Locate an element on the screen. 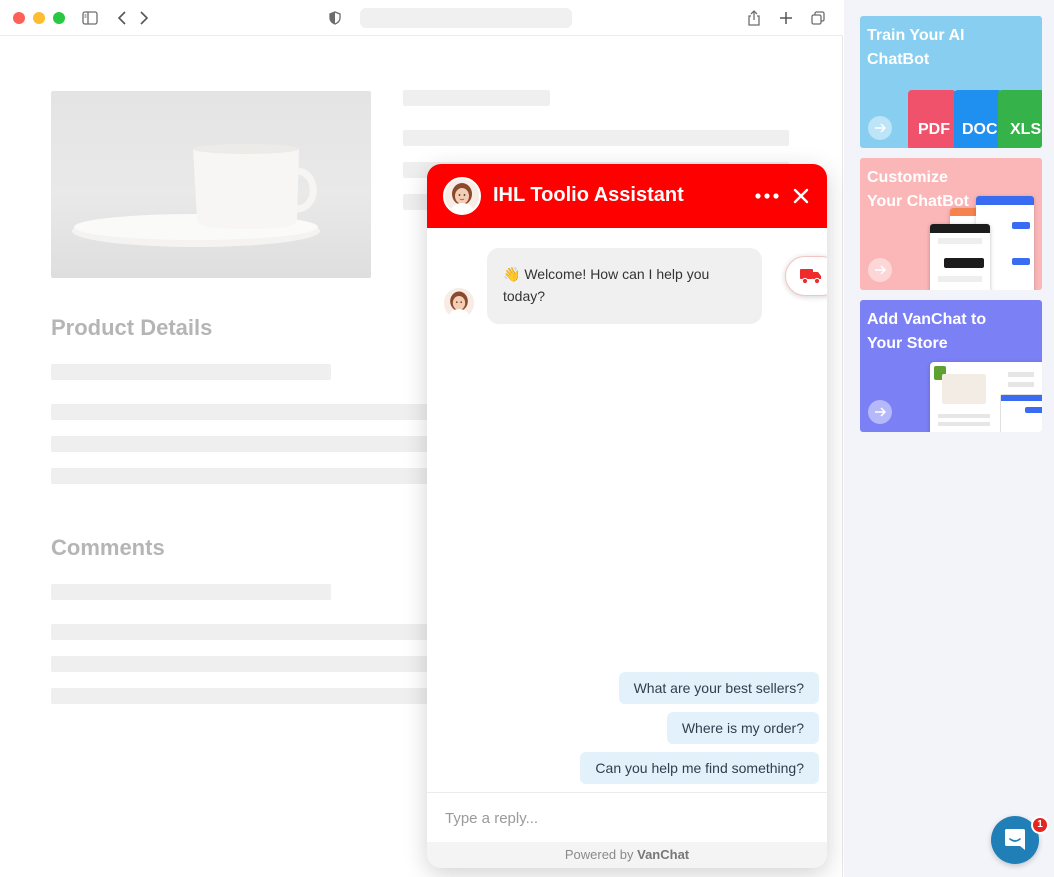  reply-area is located at coordinates (627, 817).